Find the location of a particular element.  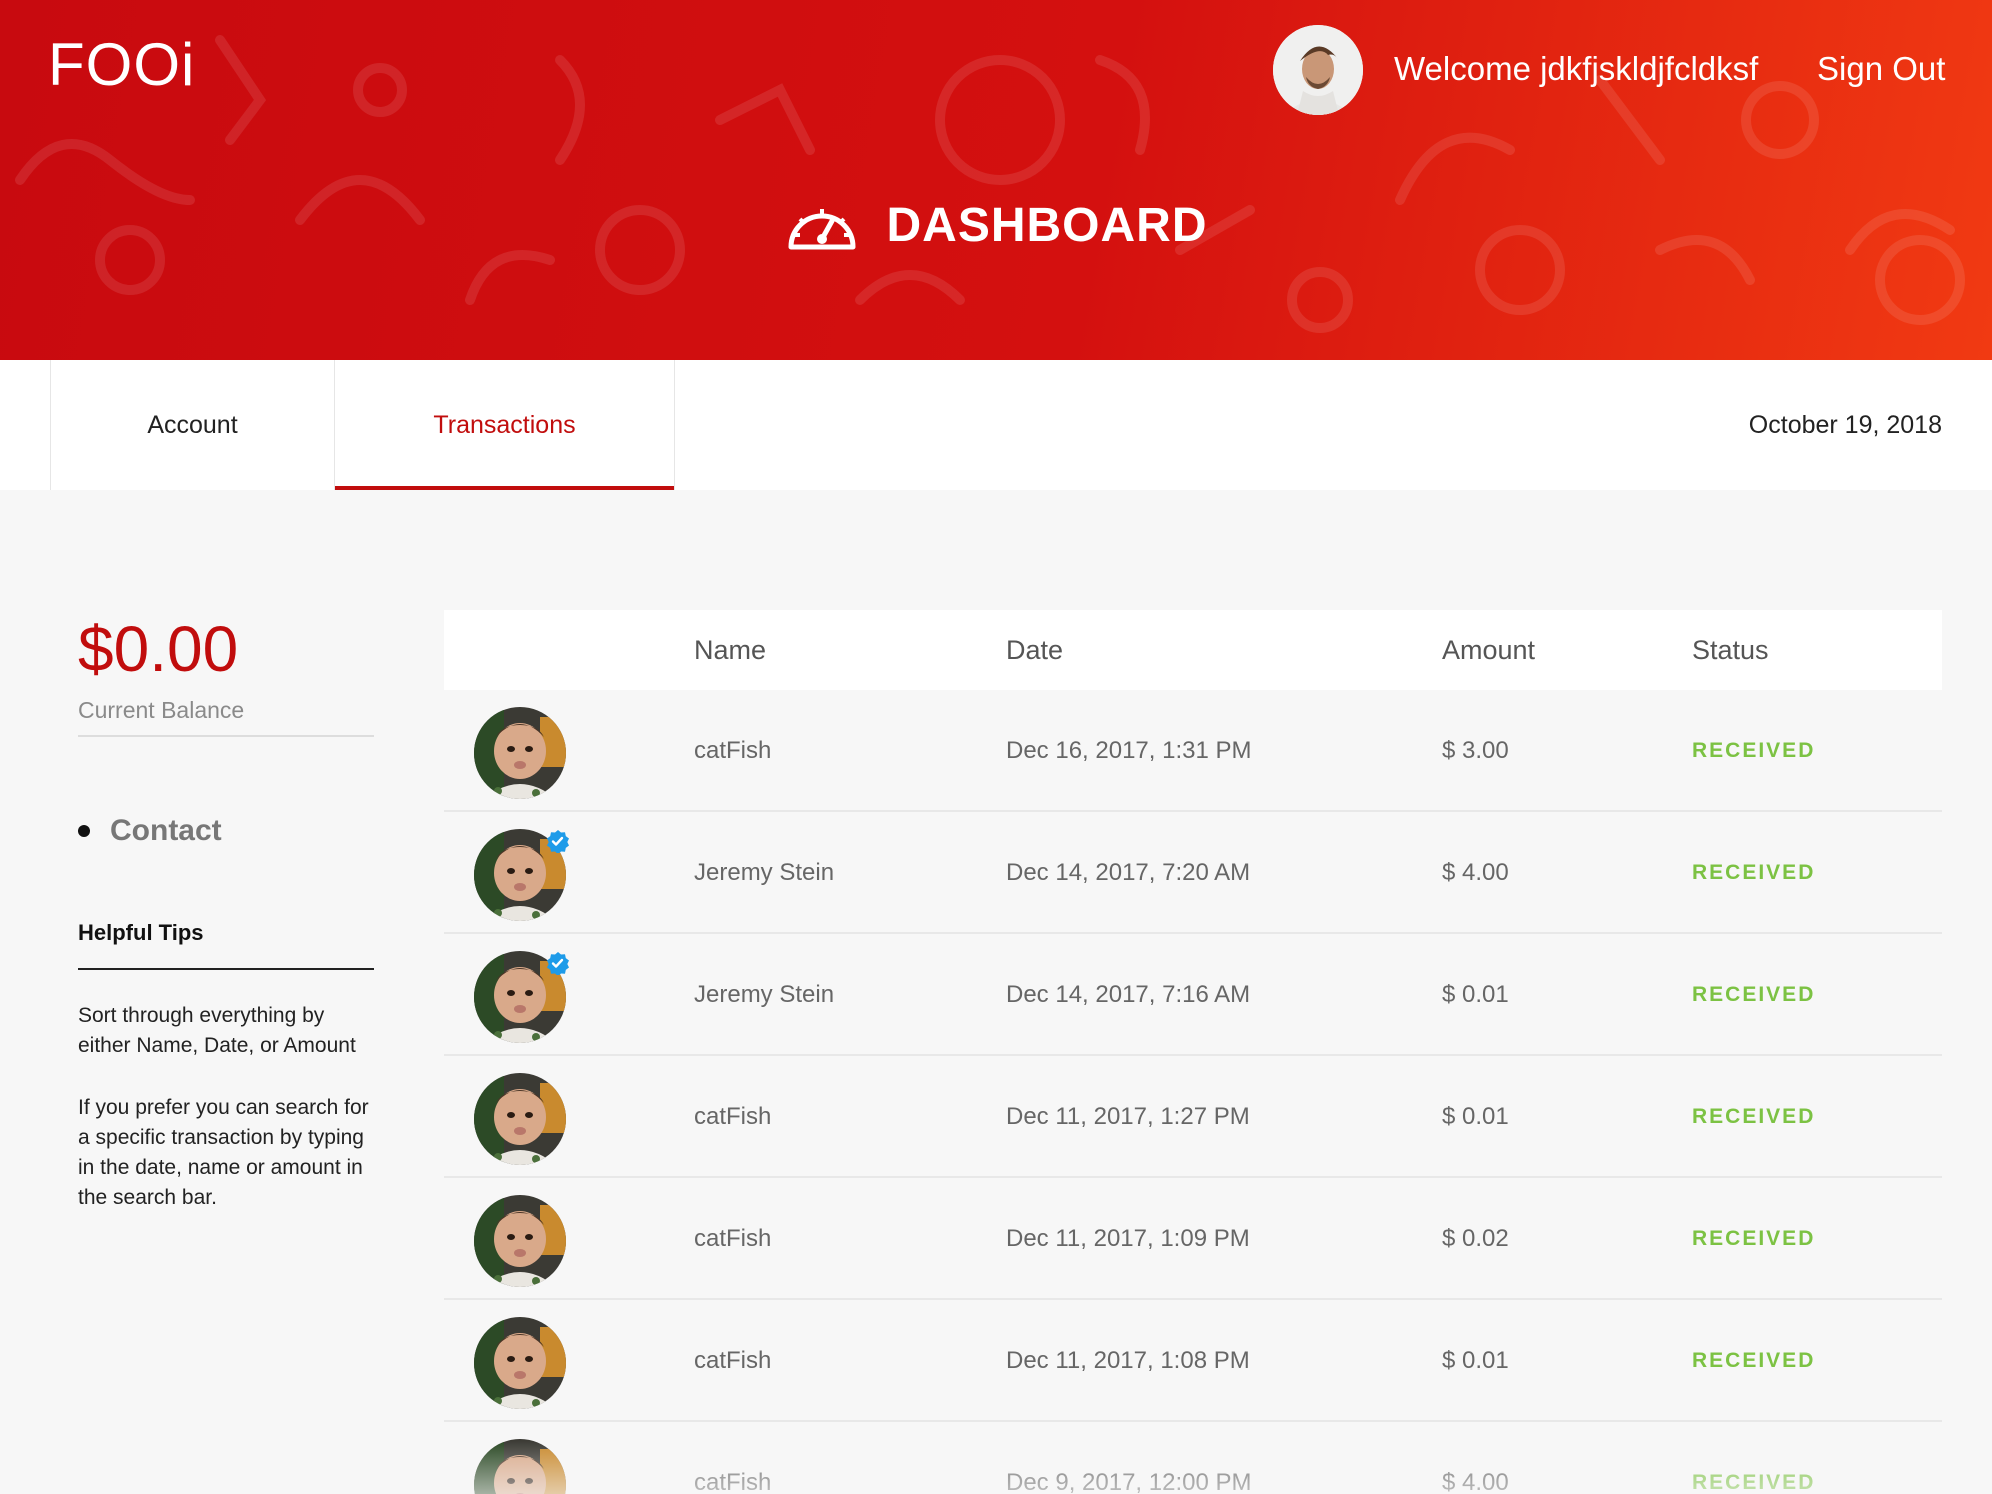

row-date: Dec 11, 2017, 1:09 PM is located at coordinates (1128, 1238).